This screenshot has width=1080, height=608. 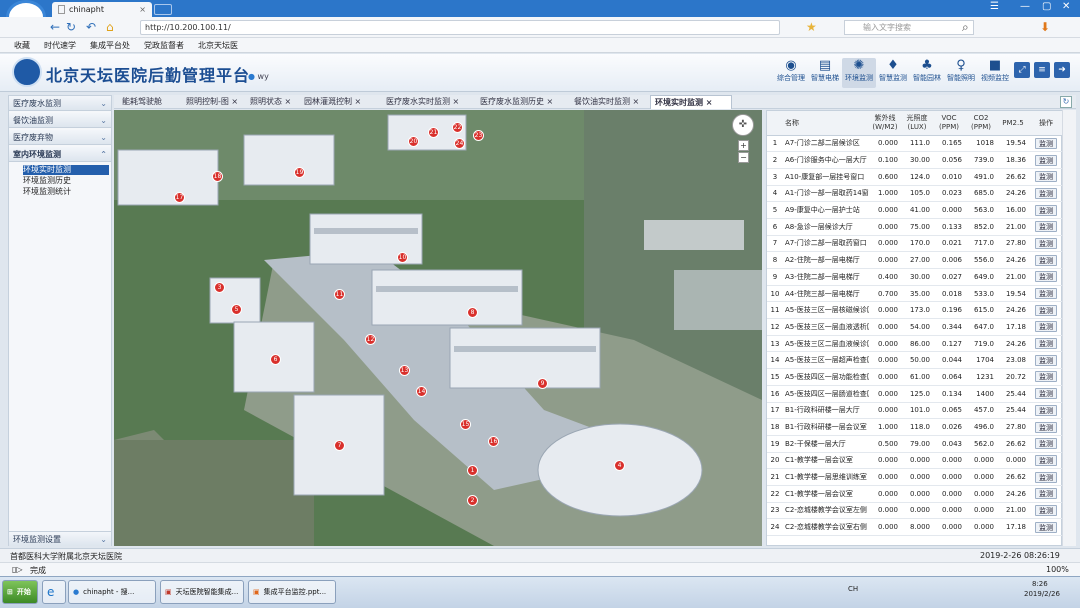 What do you see at coordinates (66, 192) in the screenshot?
I see `sidebar-item-statistics: 环境监测统计` at bounding box center [66, 192].